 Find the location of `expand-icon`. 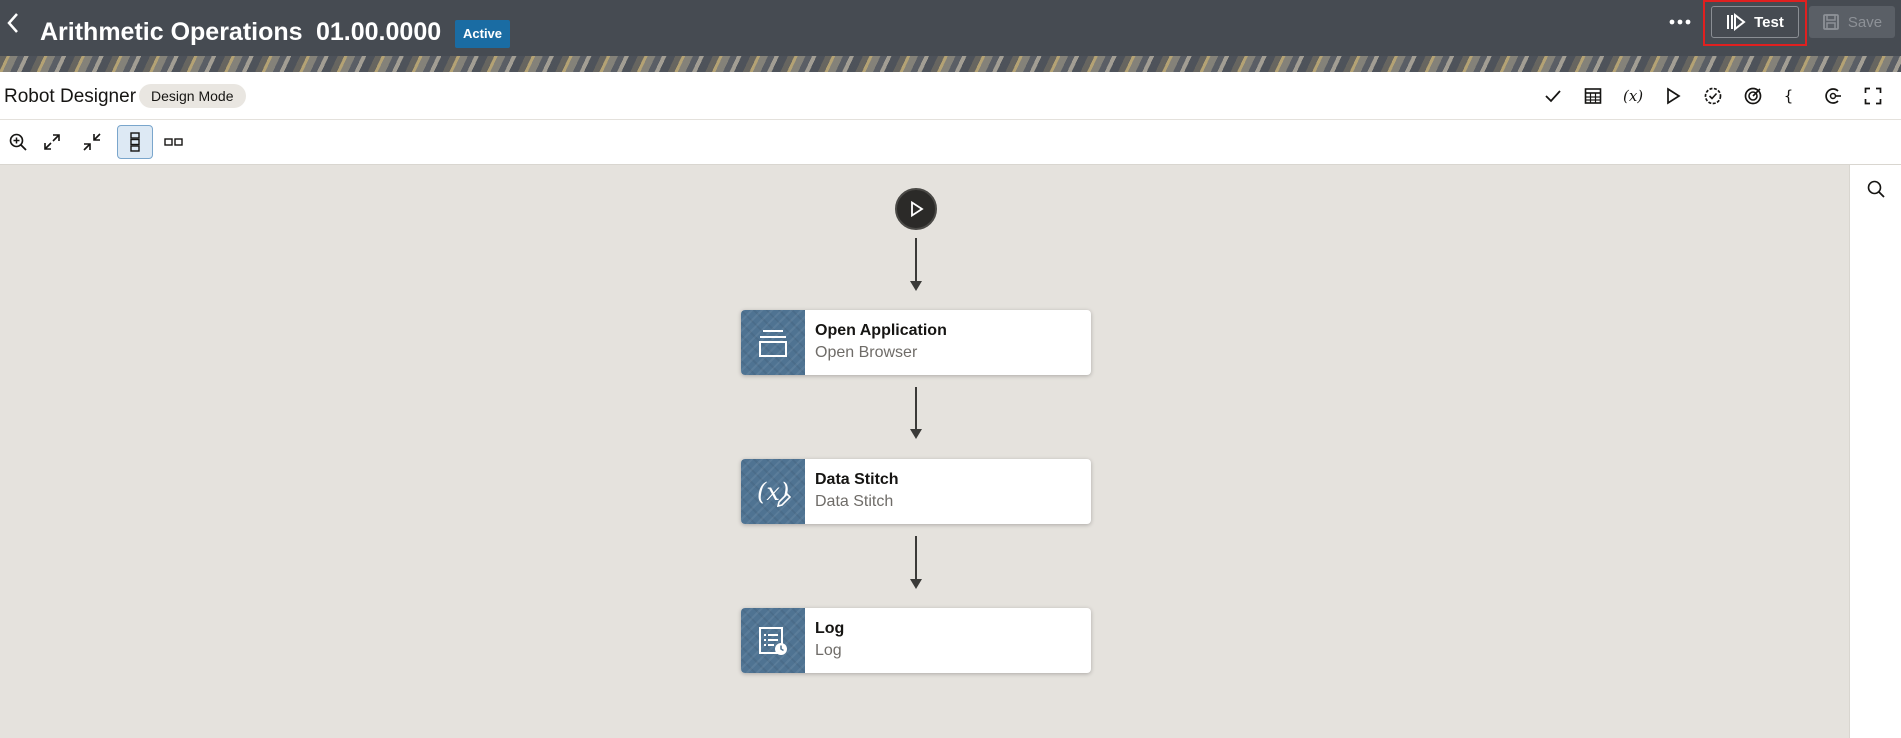

expand-icon is located at coordinates (52, 142).